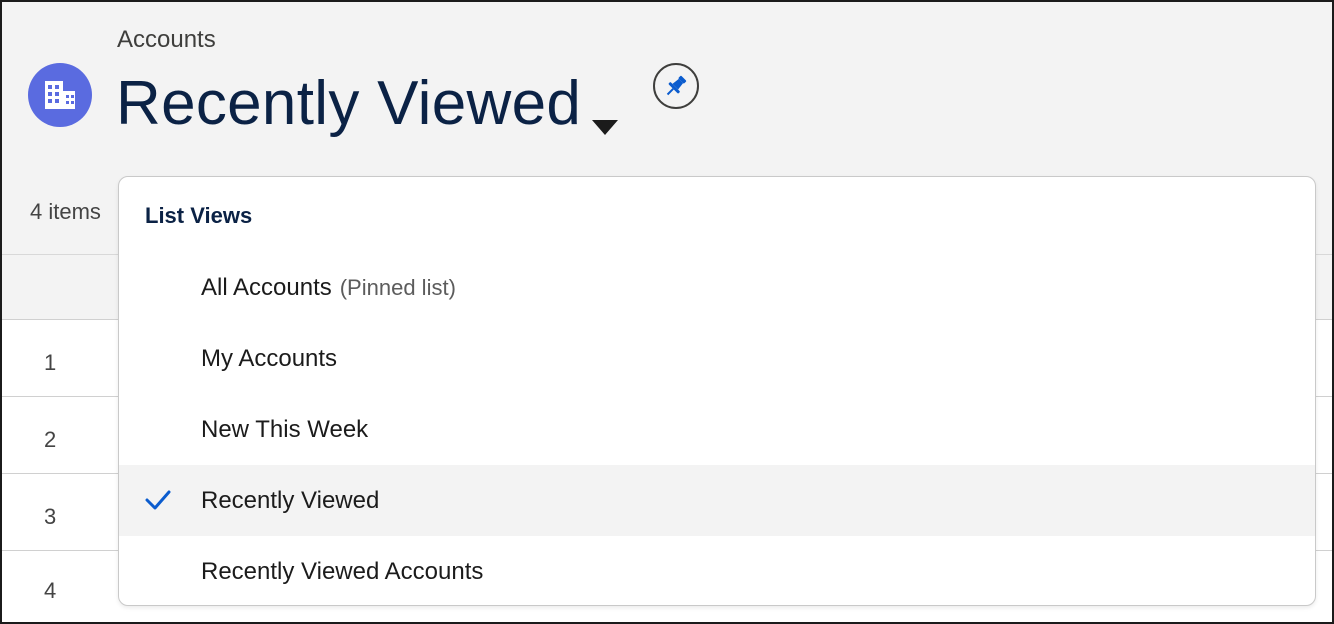 Image resolution: width=1334 pixels, height=624 pixels. I want to click on list-view-option-my-accounts: My Accounts, so click(717, 358).